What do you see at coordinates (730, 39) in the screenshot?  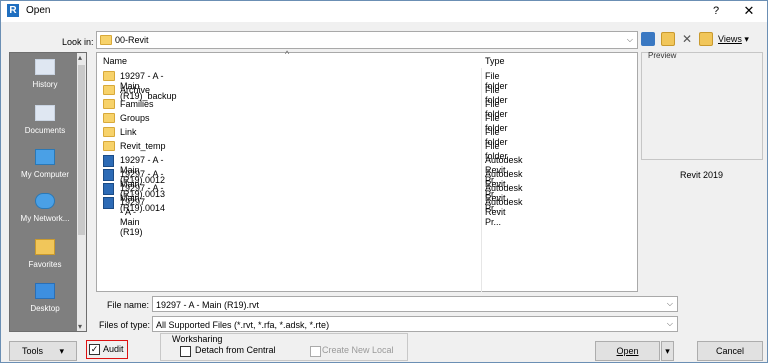 I see `views-label: Views` at bounding box center [730, 39].